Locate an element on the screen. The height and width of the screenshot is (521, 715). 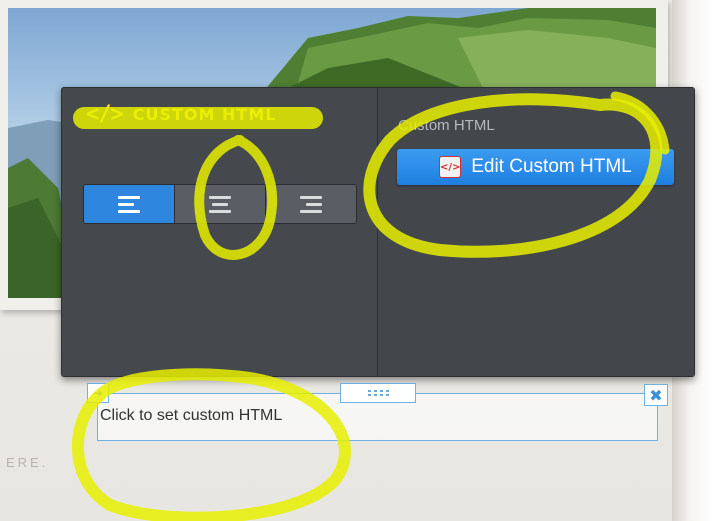
widget-placeholder-text: Click to set custom HTML is located at coordinates (191, 416).